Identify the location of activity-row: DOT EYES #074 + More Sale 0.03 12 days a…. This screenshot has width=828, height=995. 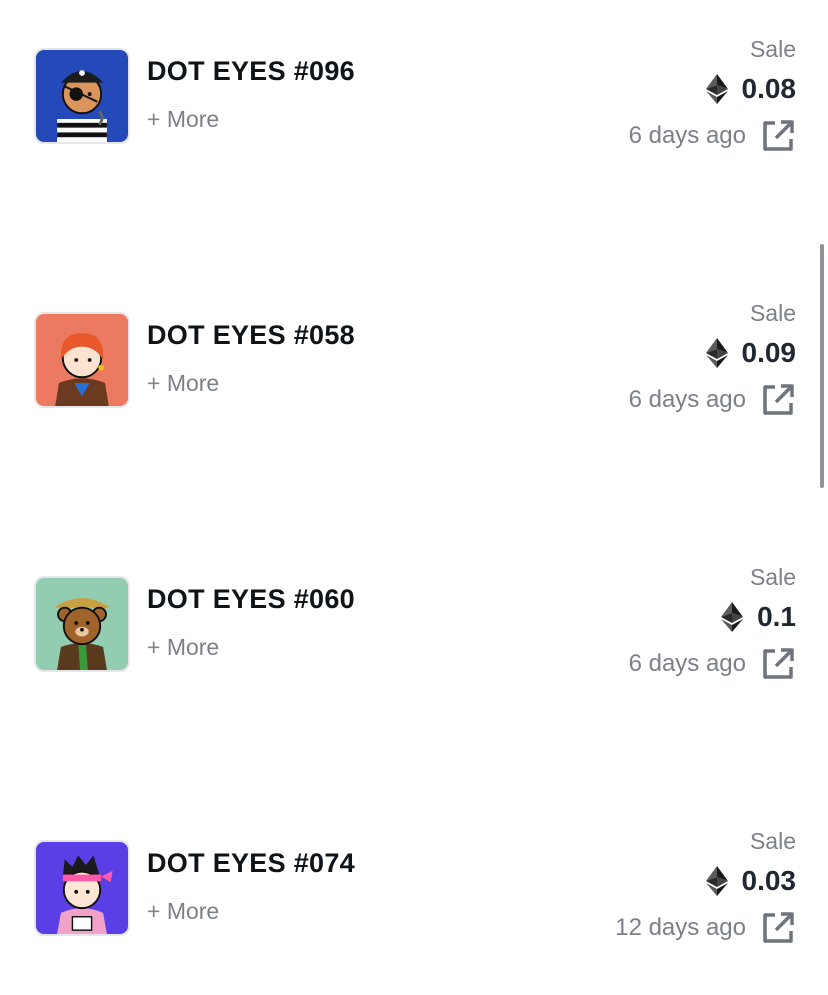
(408, 867).